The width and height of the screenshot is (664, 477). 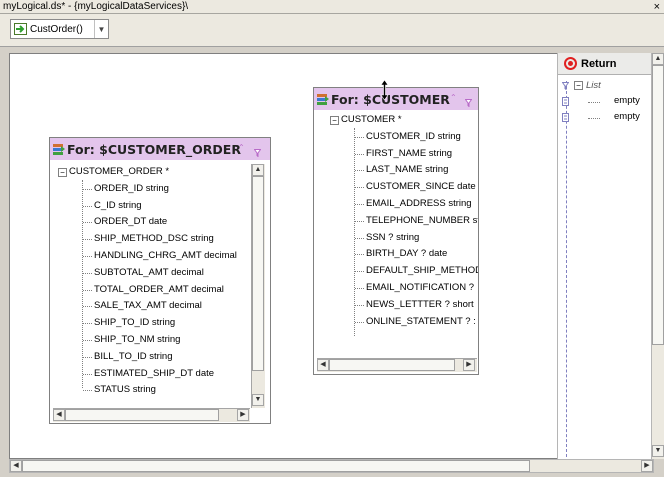 I want to click on chevron-down-icon: ▼, so click(x=101, y=29).